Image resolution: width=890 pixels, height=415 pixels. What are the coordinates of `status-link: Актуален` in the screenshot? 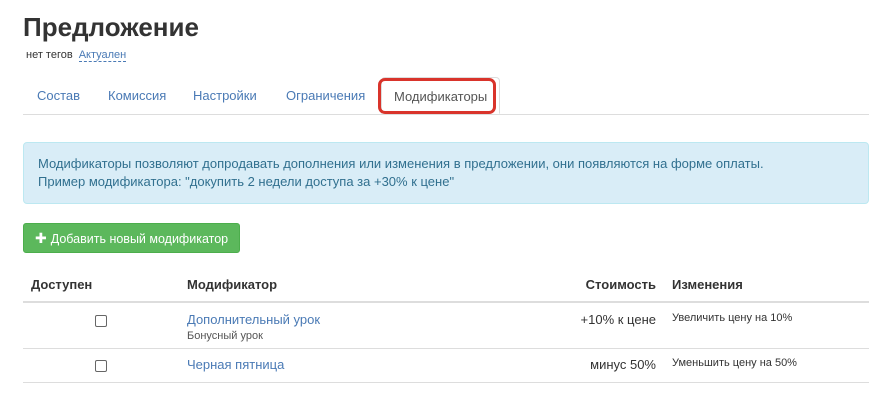 It's located at (102, 55).